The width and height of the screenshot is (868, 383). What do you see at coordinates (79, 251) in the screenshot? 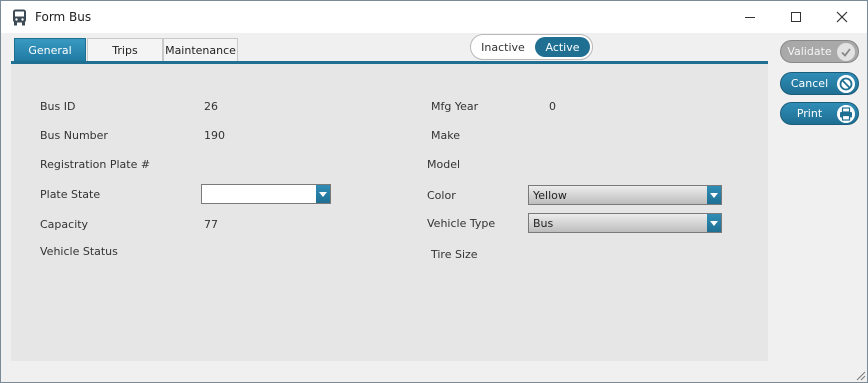
I see `vehicle-status-label: Vehicle Status` at bounding box center [79, 251].